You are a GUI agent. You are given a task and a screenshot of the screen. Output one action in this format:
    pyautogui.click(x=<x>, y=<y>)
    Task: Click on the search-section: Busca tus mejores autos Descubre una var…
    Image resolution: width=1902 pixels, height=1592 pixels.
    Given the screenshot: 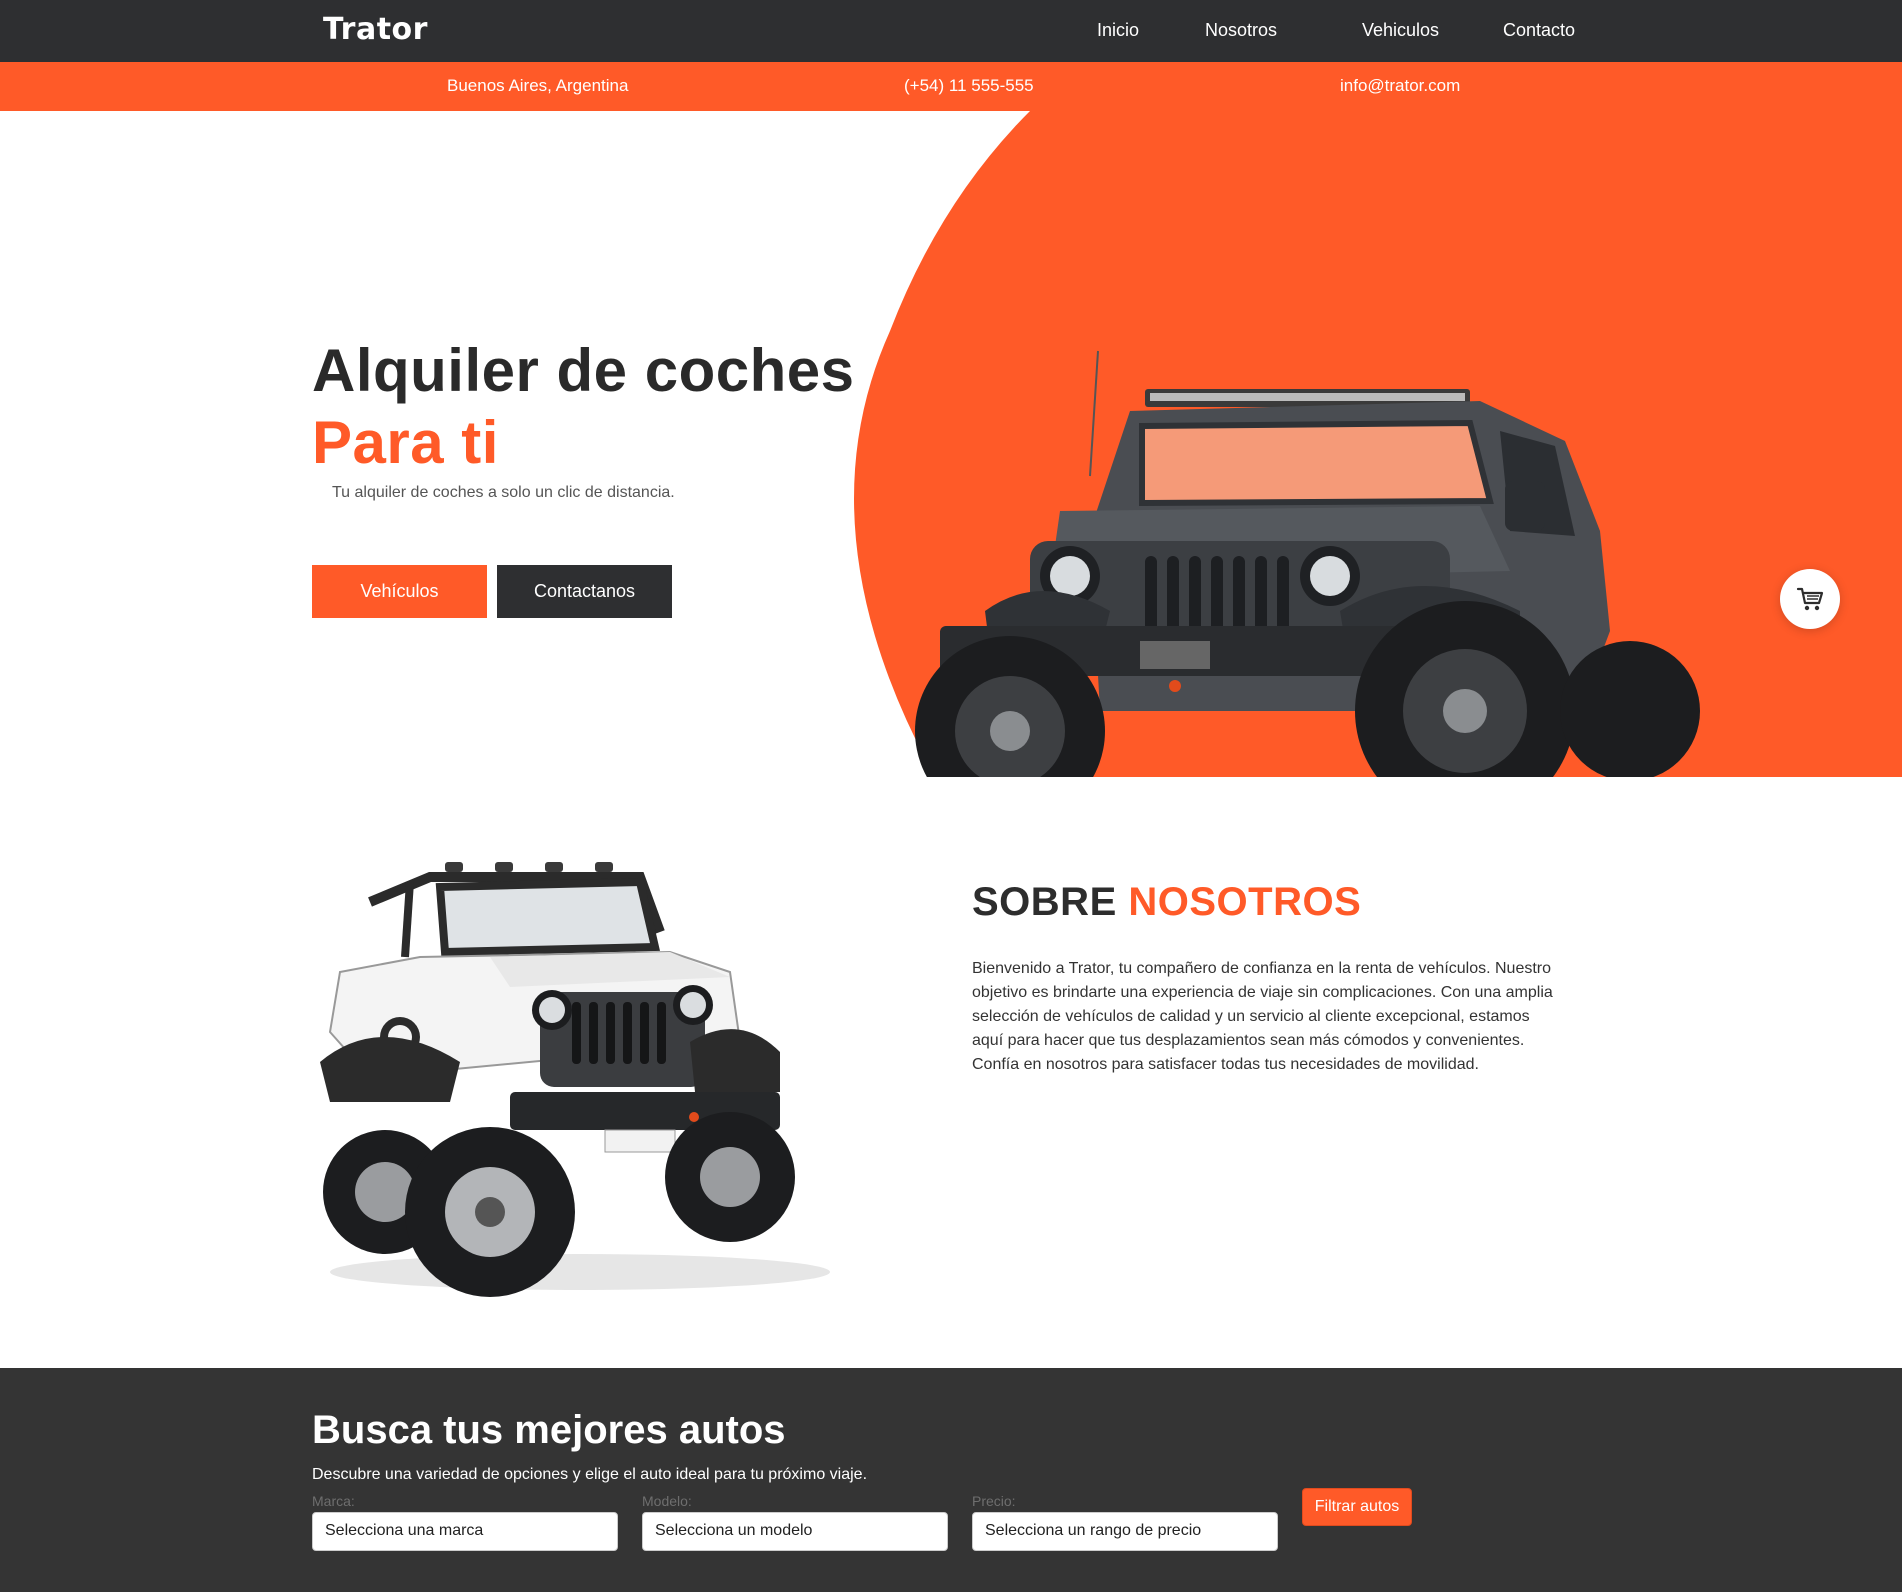 What is the action you would take?
    pyautogui.click(x=951, y=1480)
    